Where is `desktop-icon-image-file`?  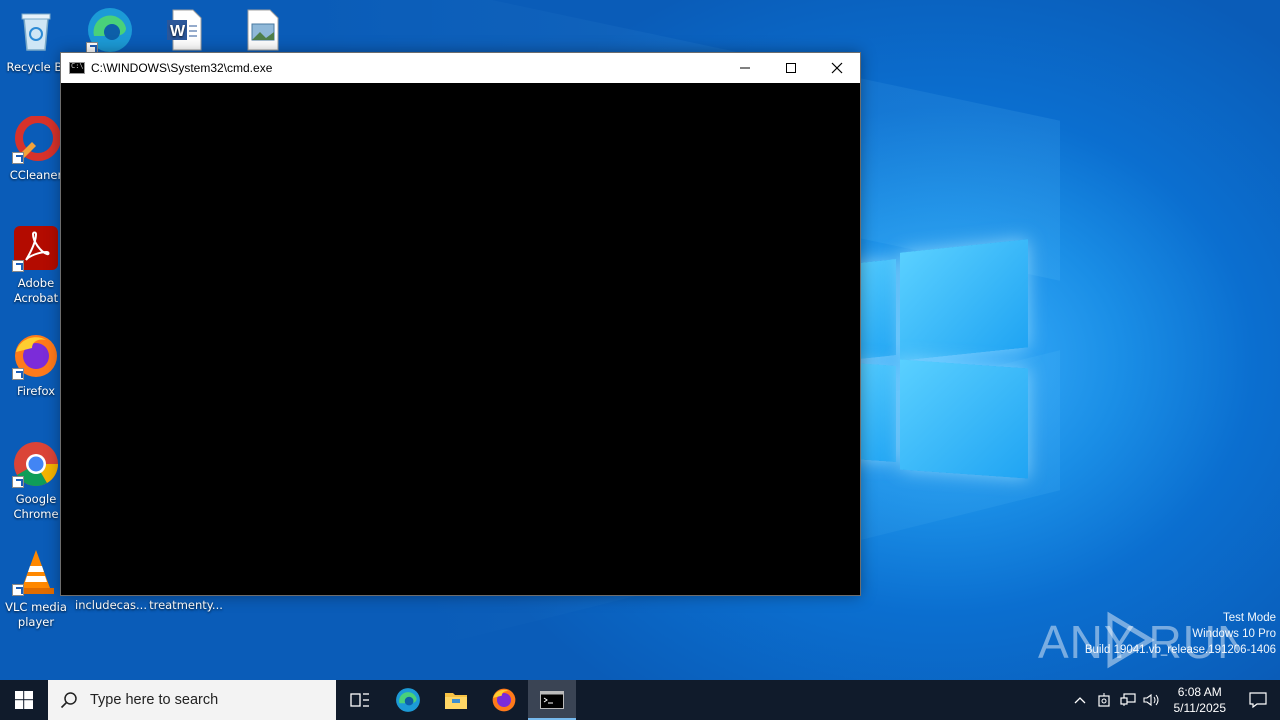 desktop-icon-image-file is located at coordinates (262, 32).